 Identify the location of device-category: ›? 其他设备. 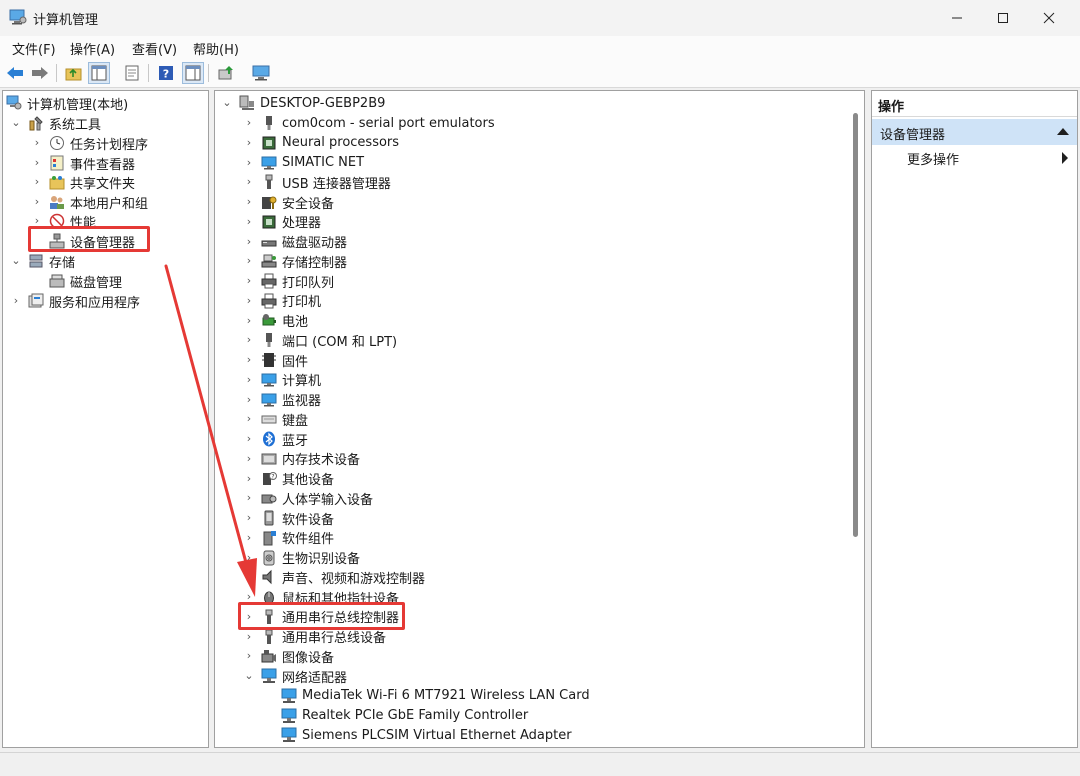
(288, 479).